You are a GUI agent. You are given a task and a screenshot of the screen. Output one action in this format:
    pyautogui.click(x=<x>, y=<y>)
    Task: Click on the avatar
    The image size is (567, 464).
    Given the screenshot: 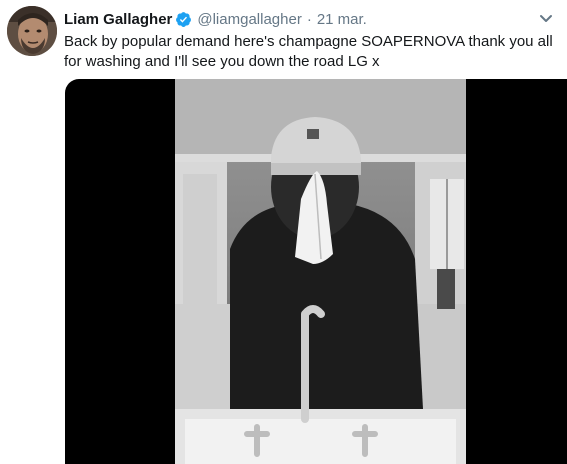 What is the action you would take?
    pyautogui.click(x=32, y=31)
    